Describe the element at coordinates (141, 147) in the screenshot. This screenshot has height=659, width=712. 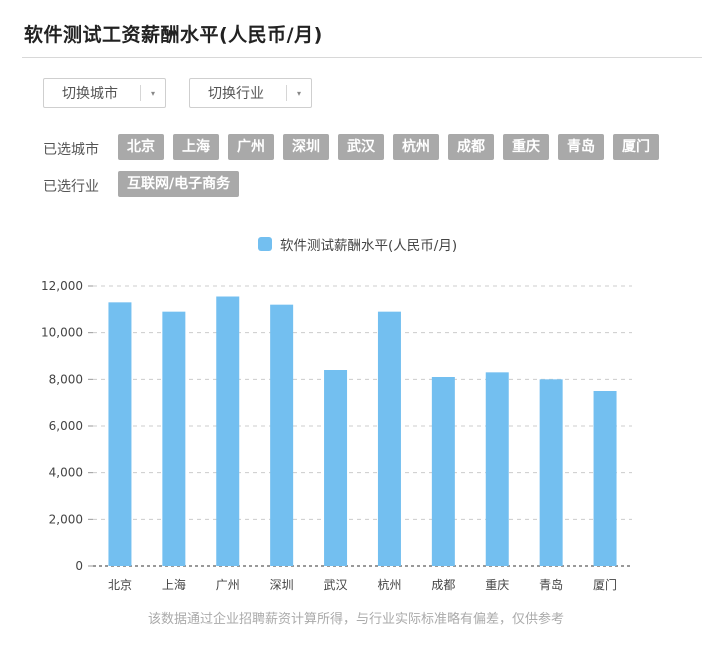
I see `city-tag: 北京` at that location.